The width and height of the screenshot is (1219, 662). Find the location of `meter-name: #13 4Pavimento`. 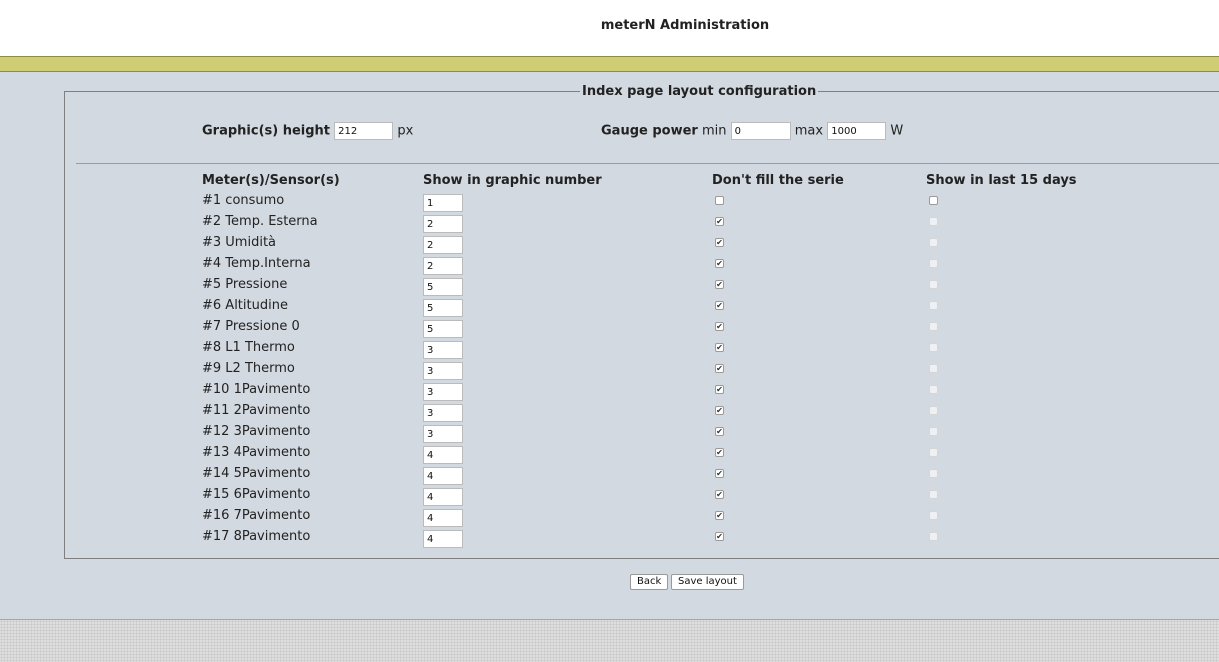

meter-name: #13 4Pavimento is located at coordinates (256, 452).